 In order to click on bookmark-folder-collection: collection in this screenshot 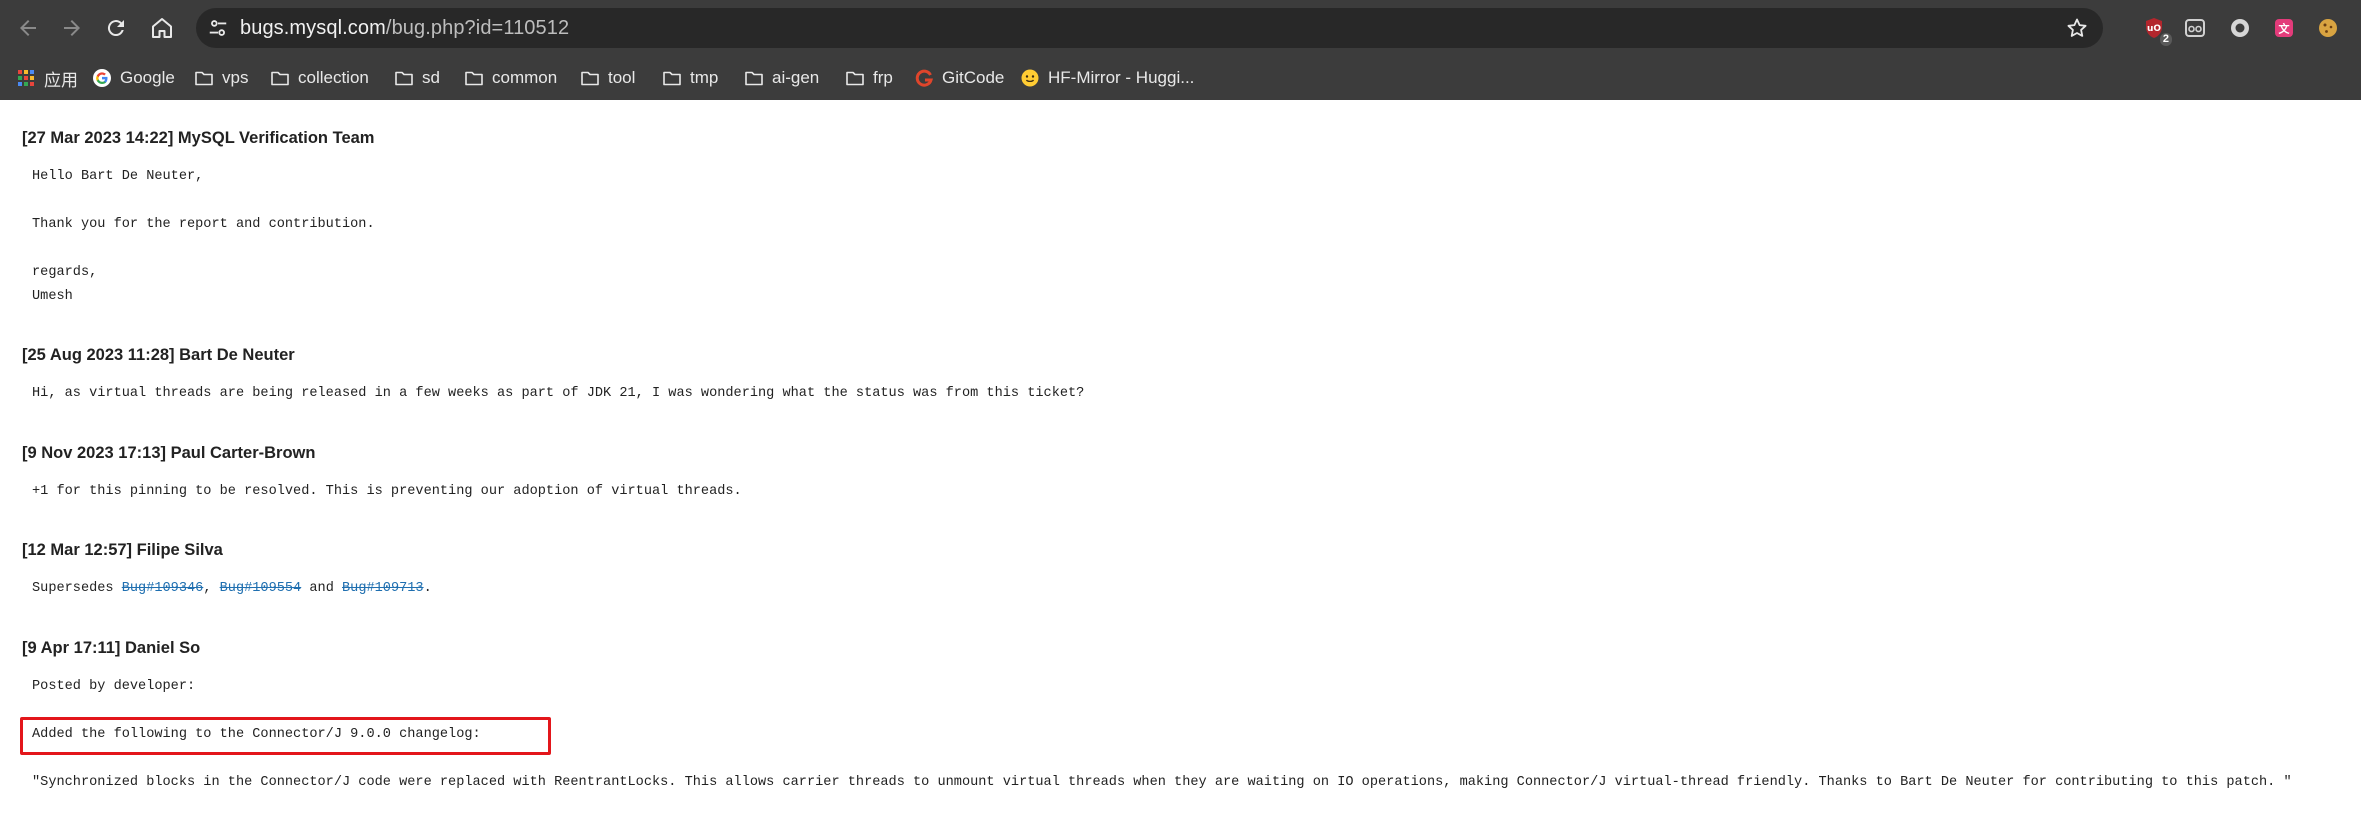, I will do `click(319, 78)`.